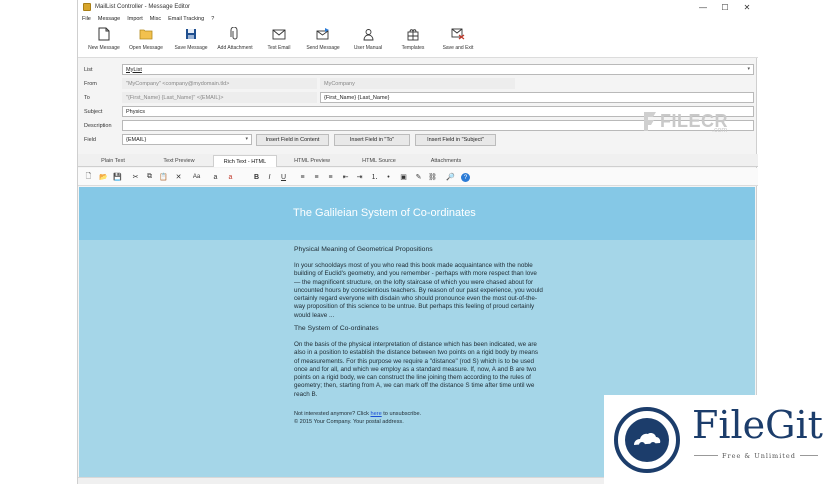  Describe the element at coordinates (146, 48) in the screenshot. I see `open-message-label: Open Message` at that location.